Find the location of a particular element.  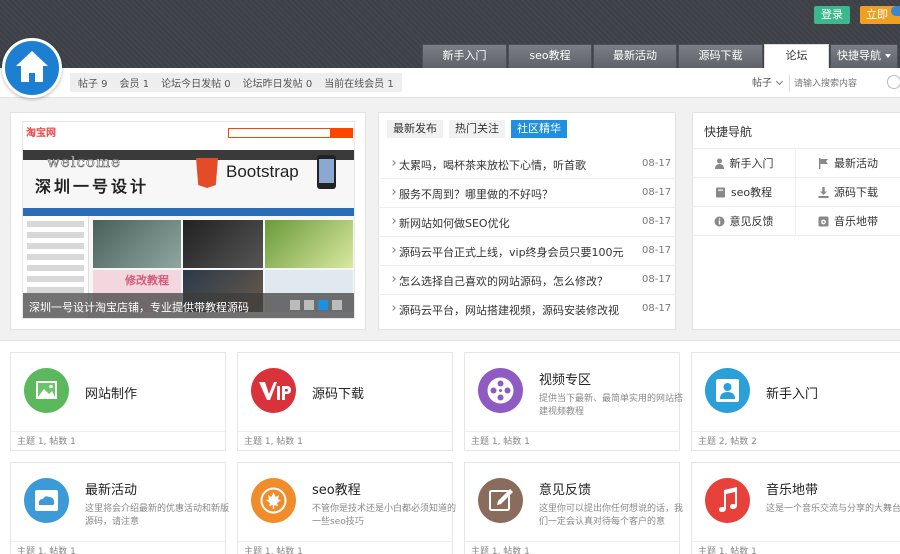

register-badge is located at coordinates (895, 11).